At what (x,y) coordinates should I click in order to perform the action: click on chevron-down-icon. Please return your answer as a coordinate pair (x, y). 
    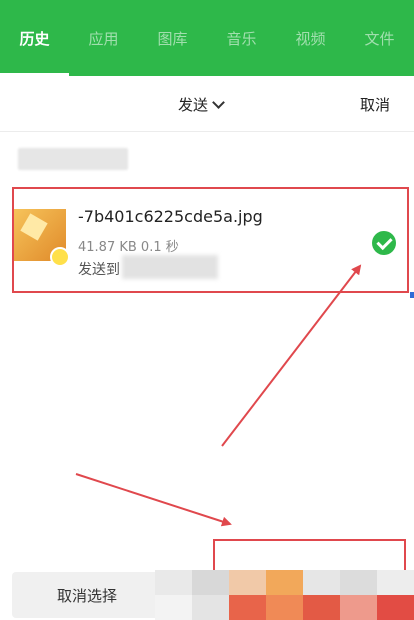
    Looking at the image, I should click on (218, 102).